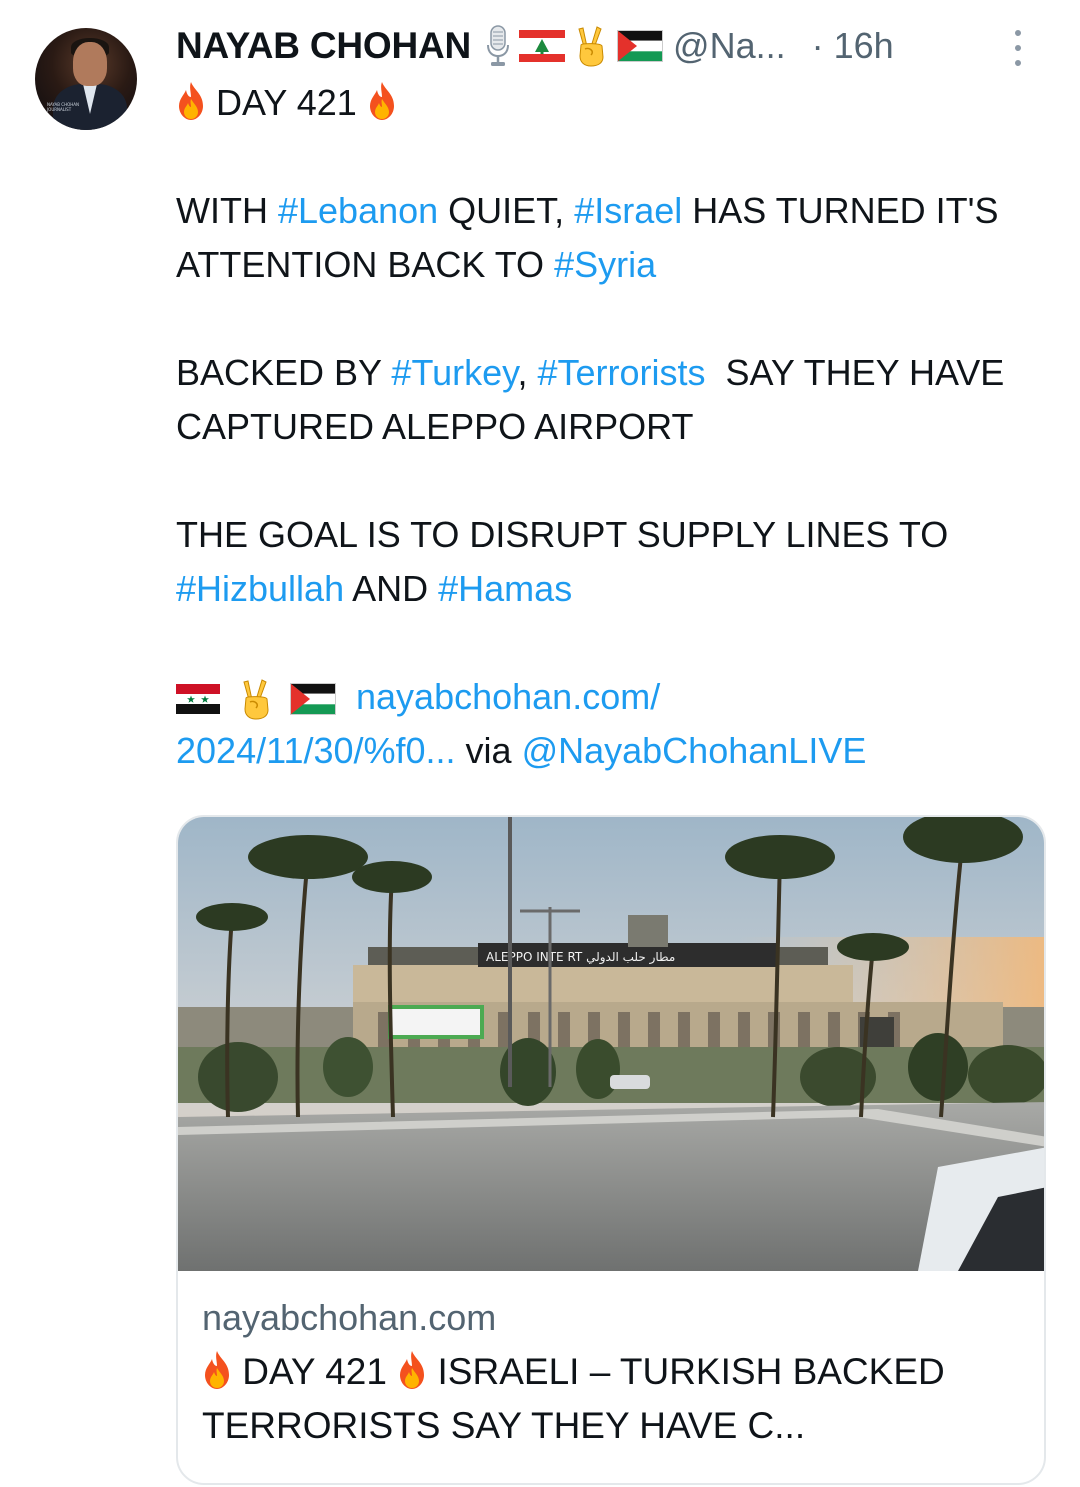 Image resolution: width=1080 pixels, height=1487 pixels. What do you see at coordinates (1018, 48) in the screenshot?
I see `more-options-icon` at bounding box center [1018, 48].